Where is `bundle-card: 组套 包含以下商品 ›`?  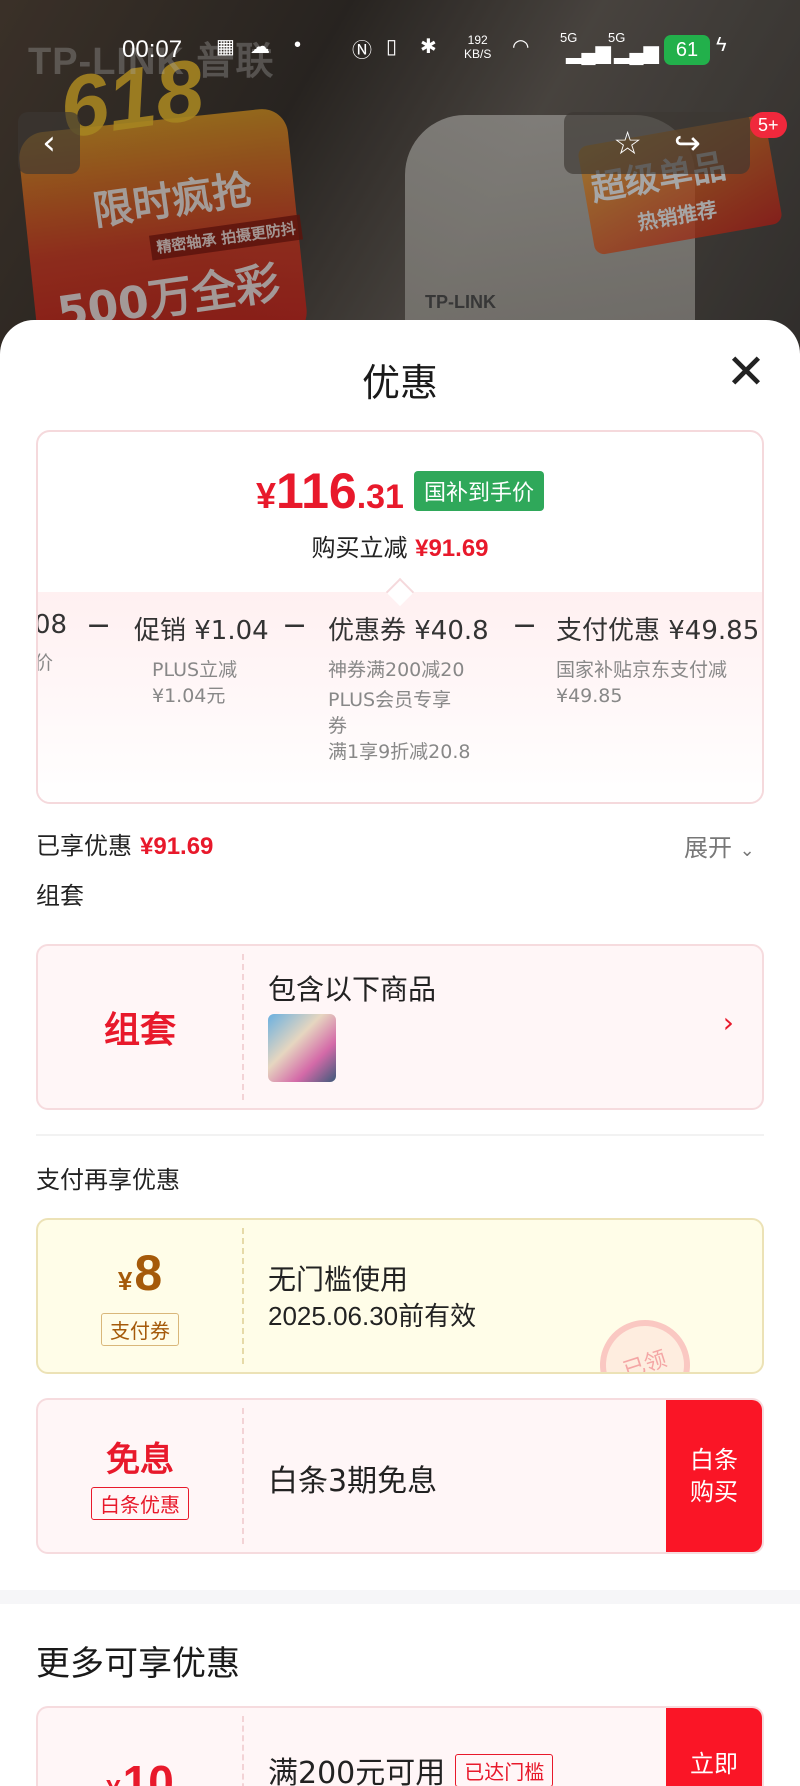 bundle-card: 组套 包含以下商品 › is located at coordinates (400, 1027).